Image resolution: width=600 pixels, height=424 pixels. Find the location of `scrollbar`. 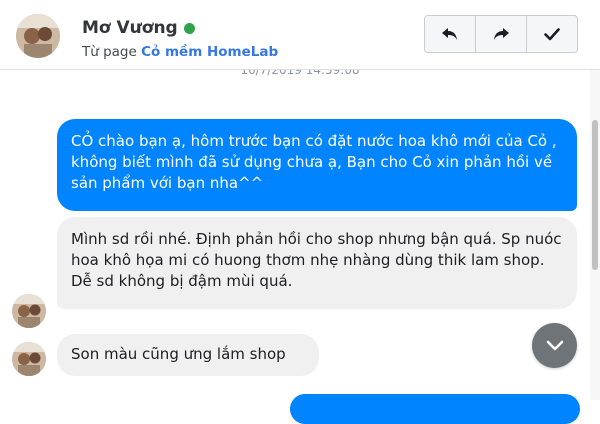

scrollbar is located at coordinates (595, 235).